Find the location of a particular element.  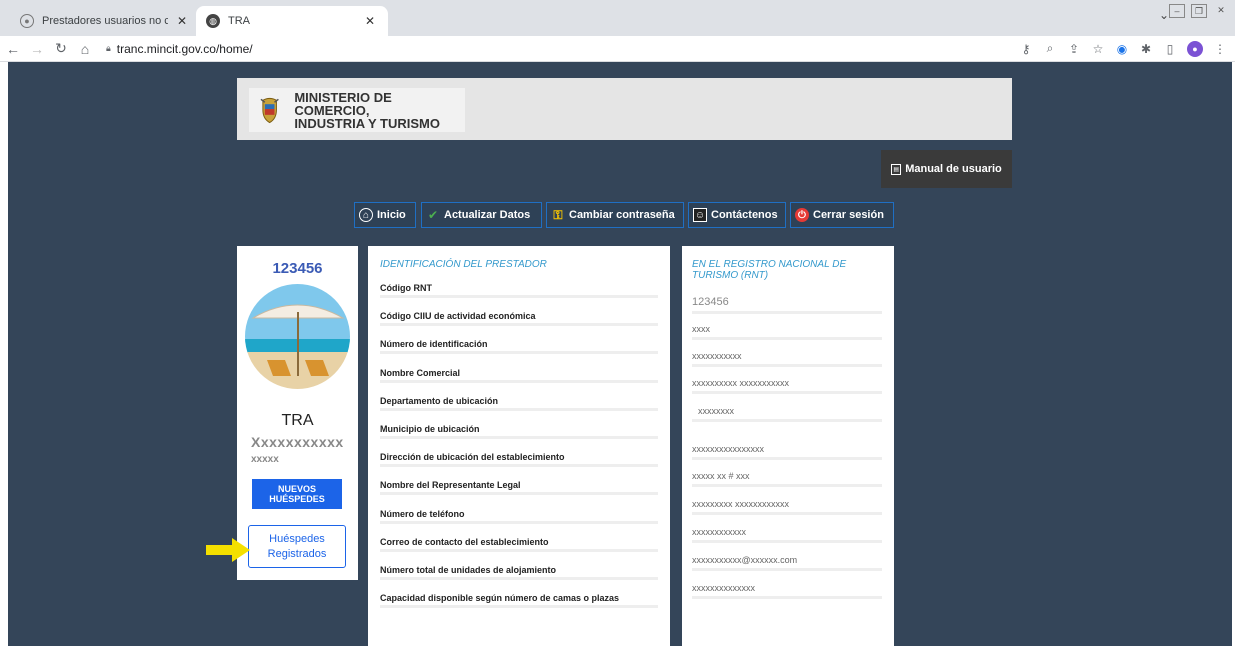

puzzle-icon: ✱ is located at coordinates (1146, 49).